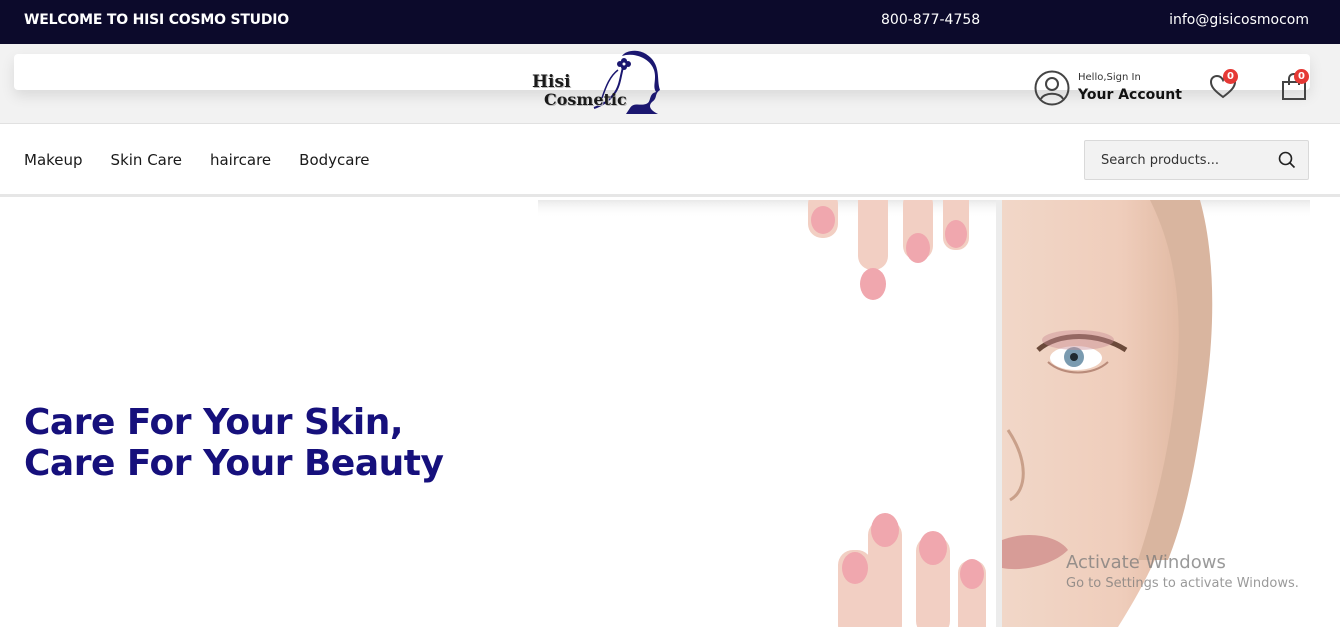 Image resolution: width=1340 pixels, height=627 pixels. Describe the element at coordinates (1146, 562) in the screenshot. I see `watermark-title: Activate Windows` at that location.